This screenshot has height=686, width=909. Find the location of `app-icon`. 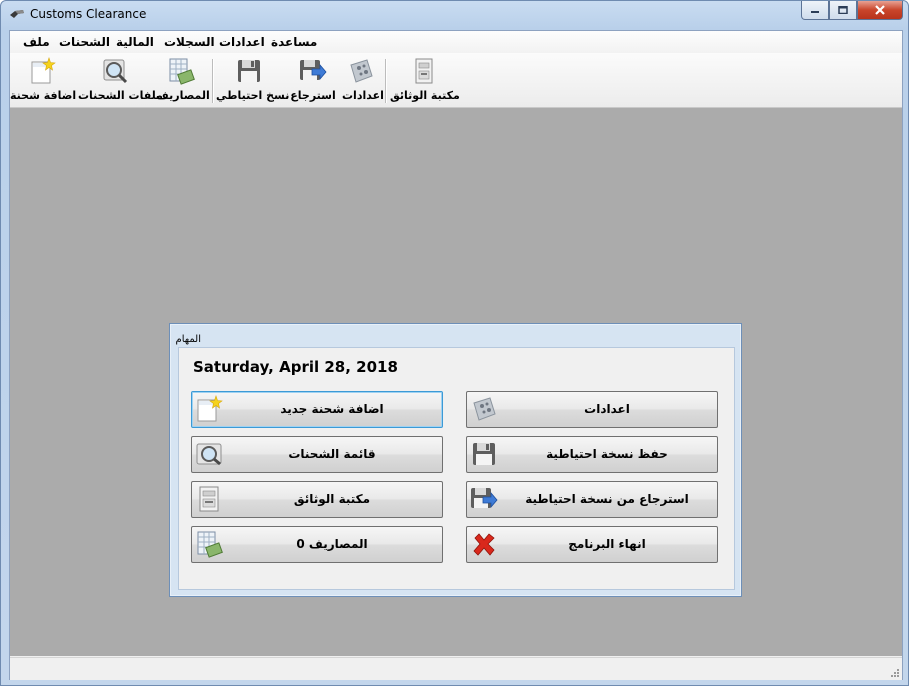

app-icon is located at coordinates (17, 14).